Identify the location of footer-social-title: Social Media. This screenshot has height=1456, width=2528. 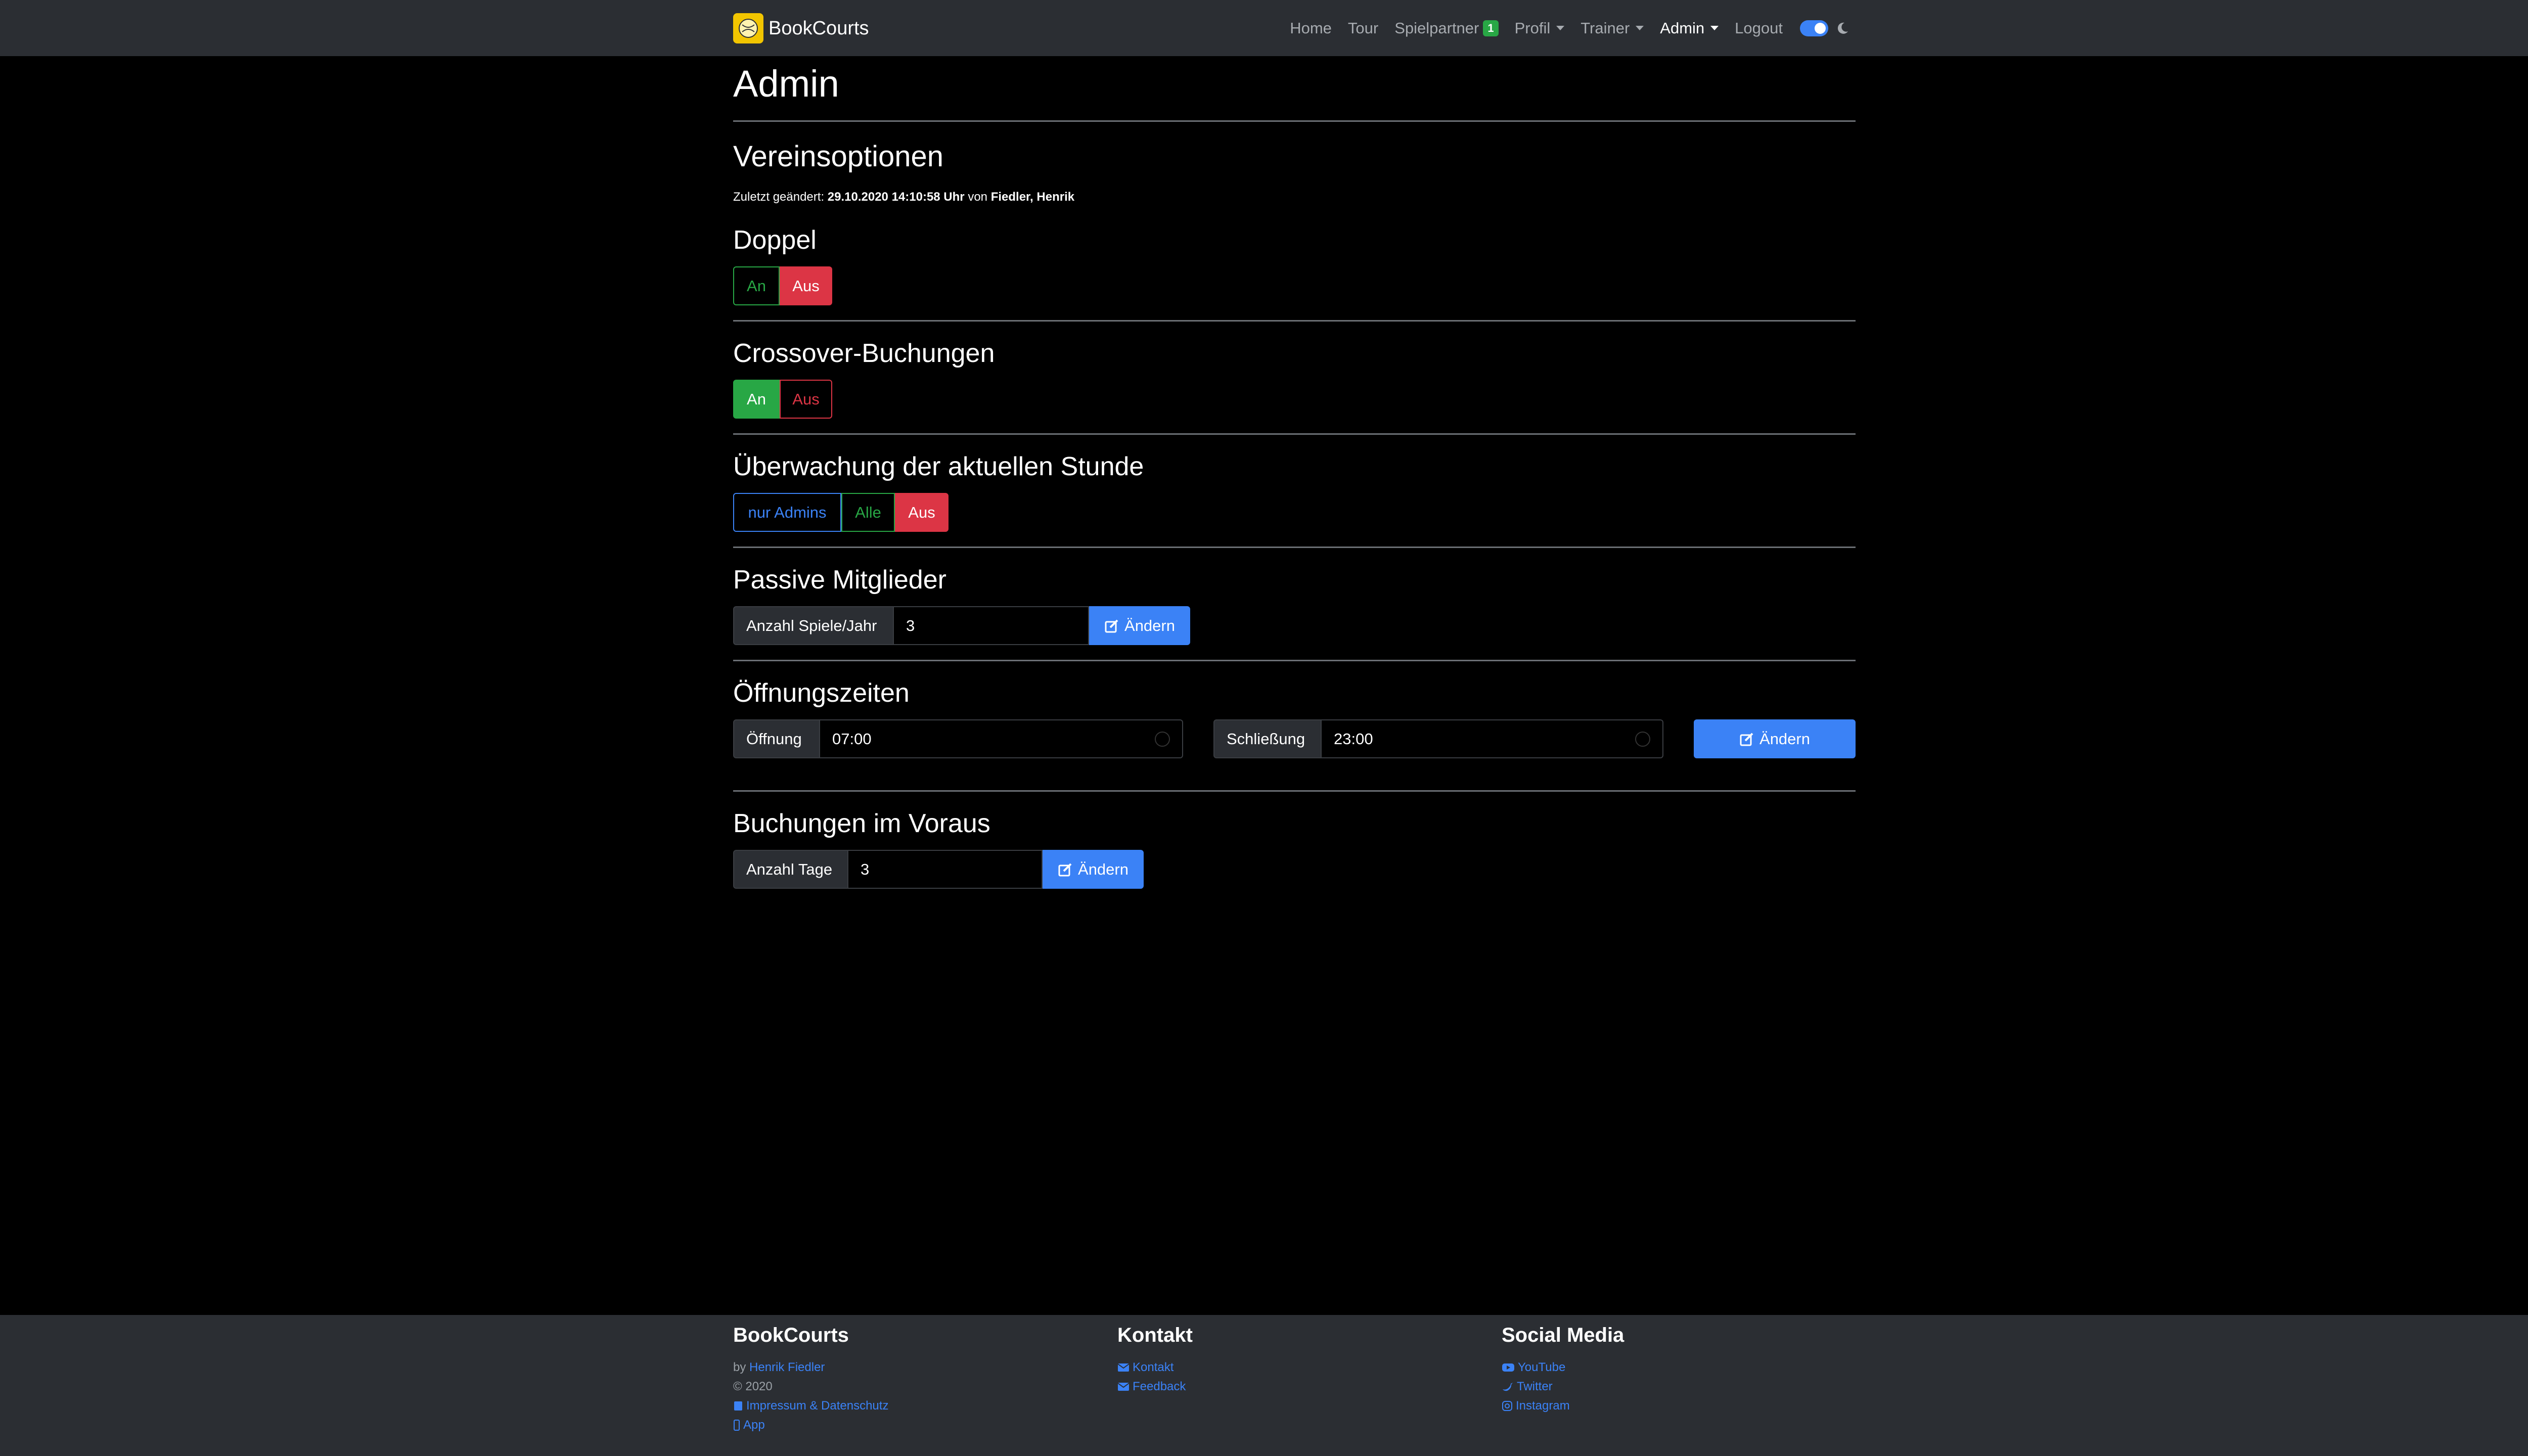
(1563, 1335).